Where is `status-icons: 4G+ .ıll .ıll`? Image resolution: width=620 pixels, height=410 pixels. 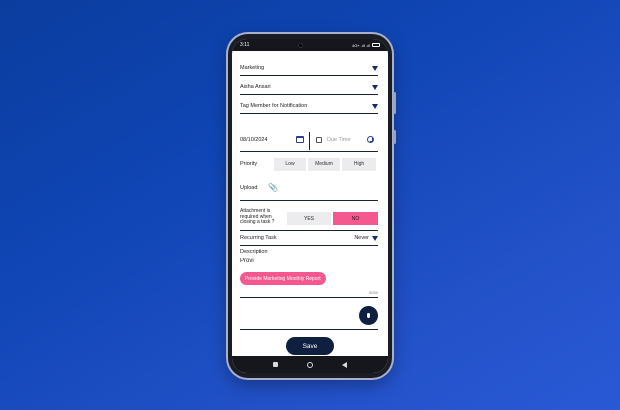
status-icons: 4G+ .ıll .ıll is located at coordinates (366, 45).